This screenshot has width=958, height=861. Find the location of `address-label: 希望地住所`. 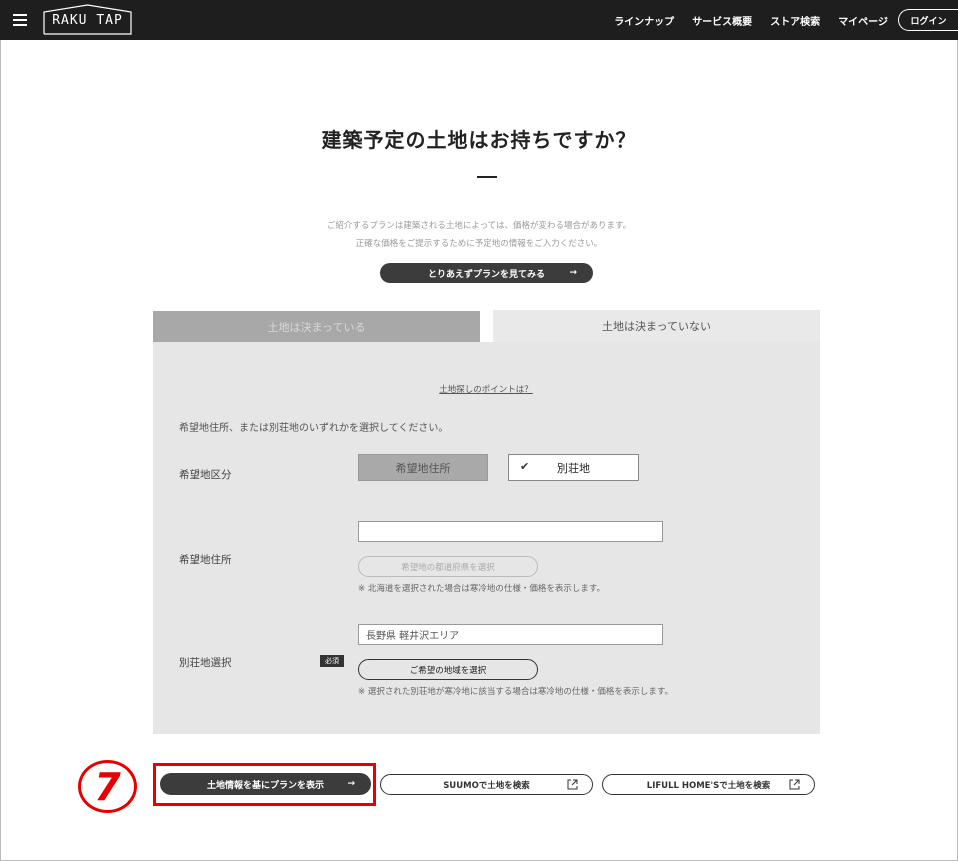

address-label: 希望地住所 is located at coordinates (205, 560).